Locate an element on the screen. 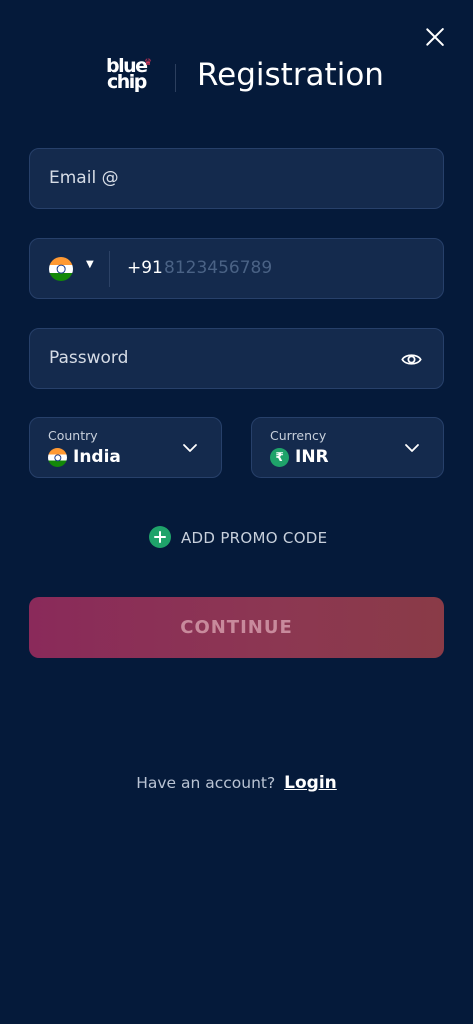 This screenshot has width=473, height=1024. continue-label: CONTINUE is located at coordinates (236, 627).